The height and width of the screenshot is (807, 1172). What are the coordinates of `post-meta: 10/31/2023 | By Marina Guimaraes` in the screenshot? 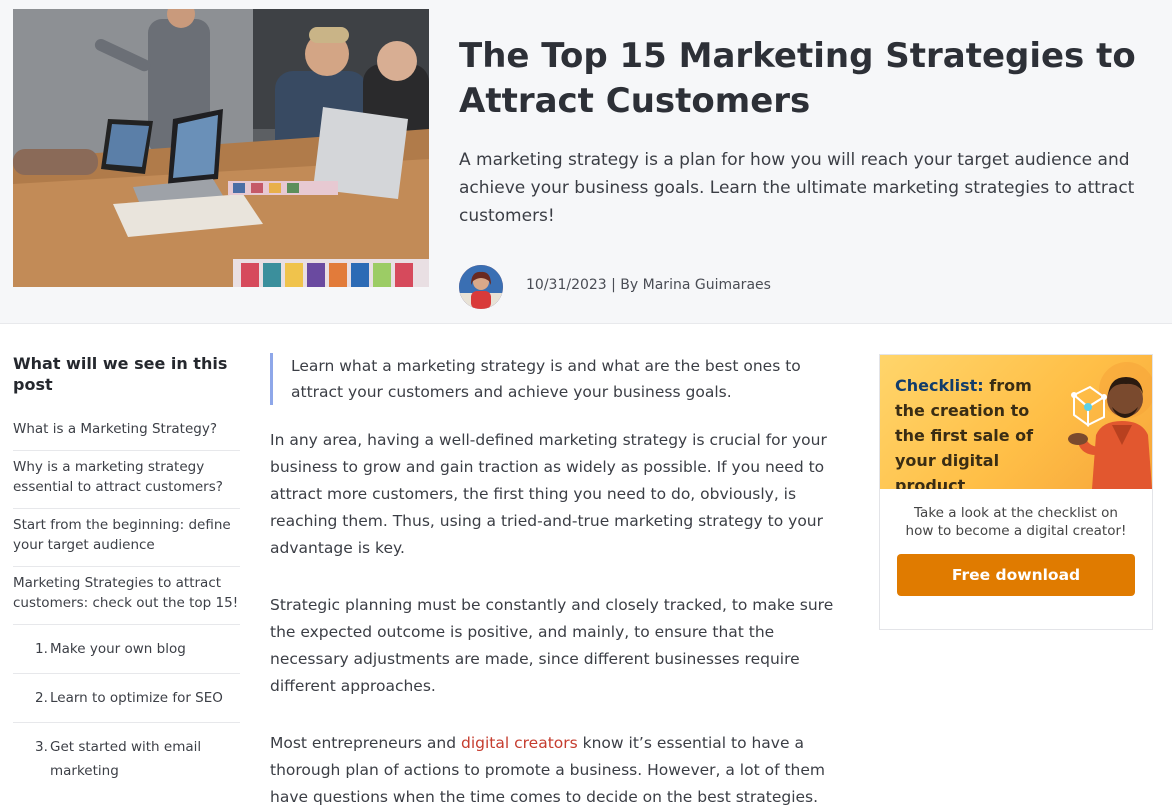 It's located at (648, 285).